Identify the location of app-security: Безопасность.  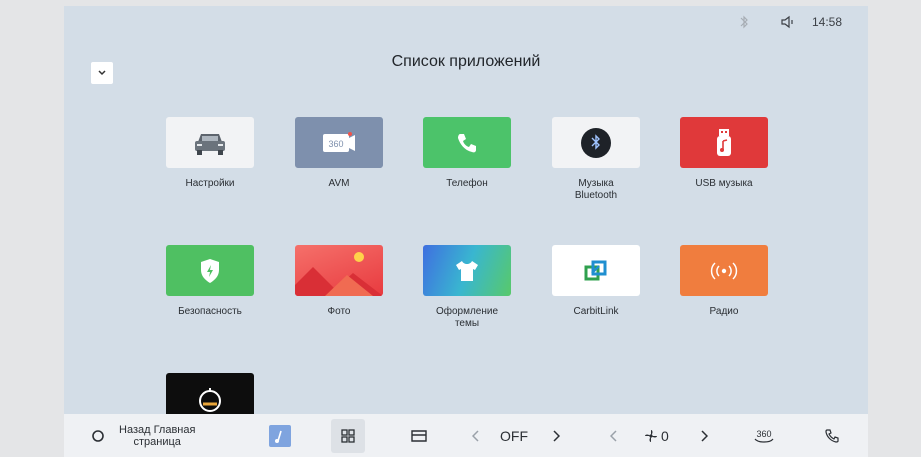
(210, 281).